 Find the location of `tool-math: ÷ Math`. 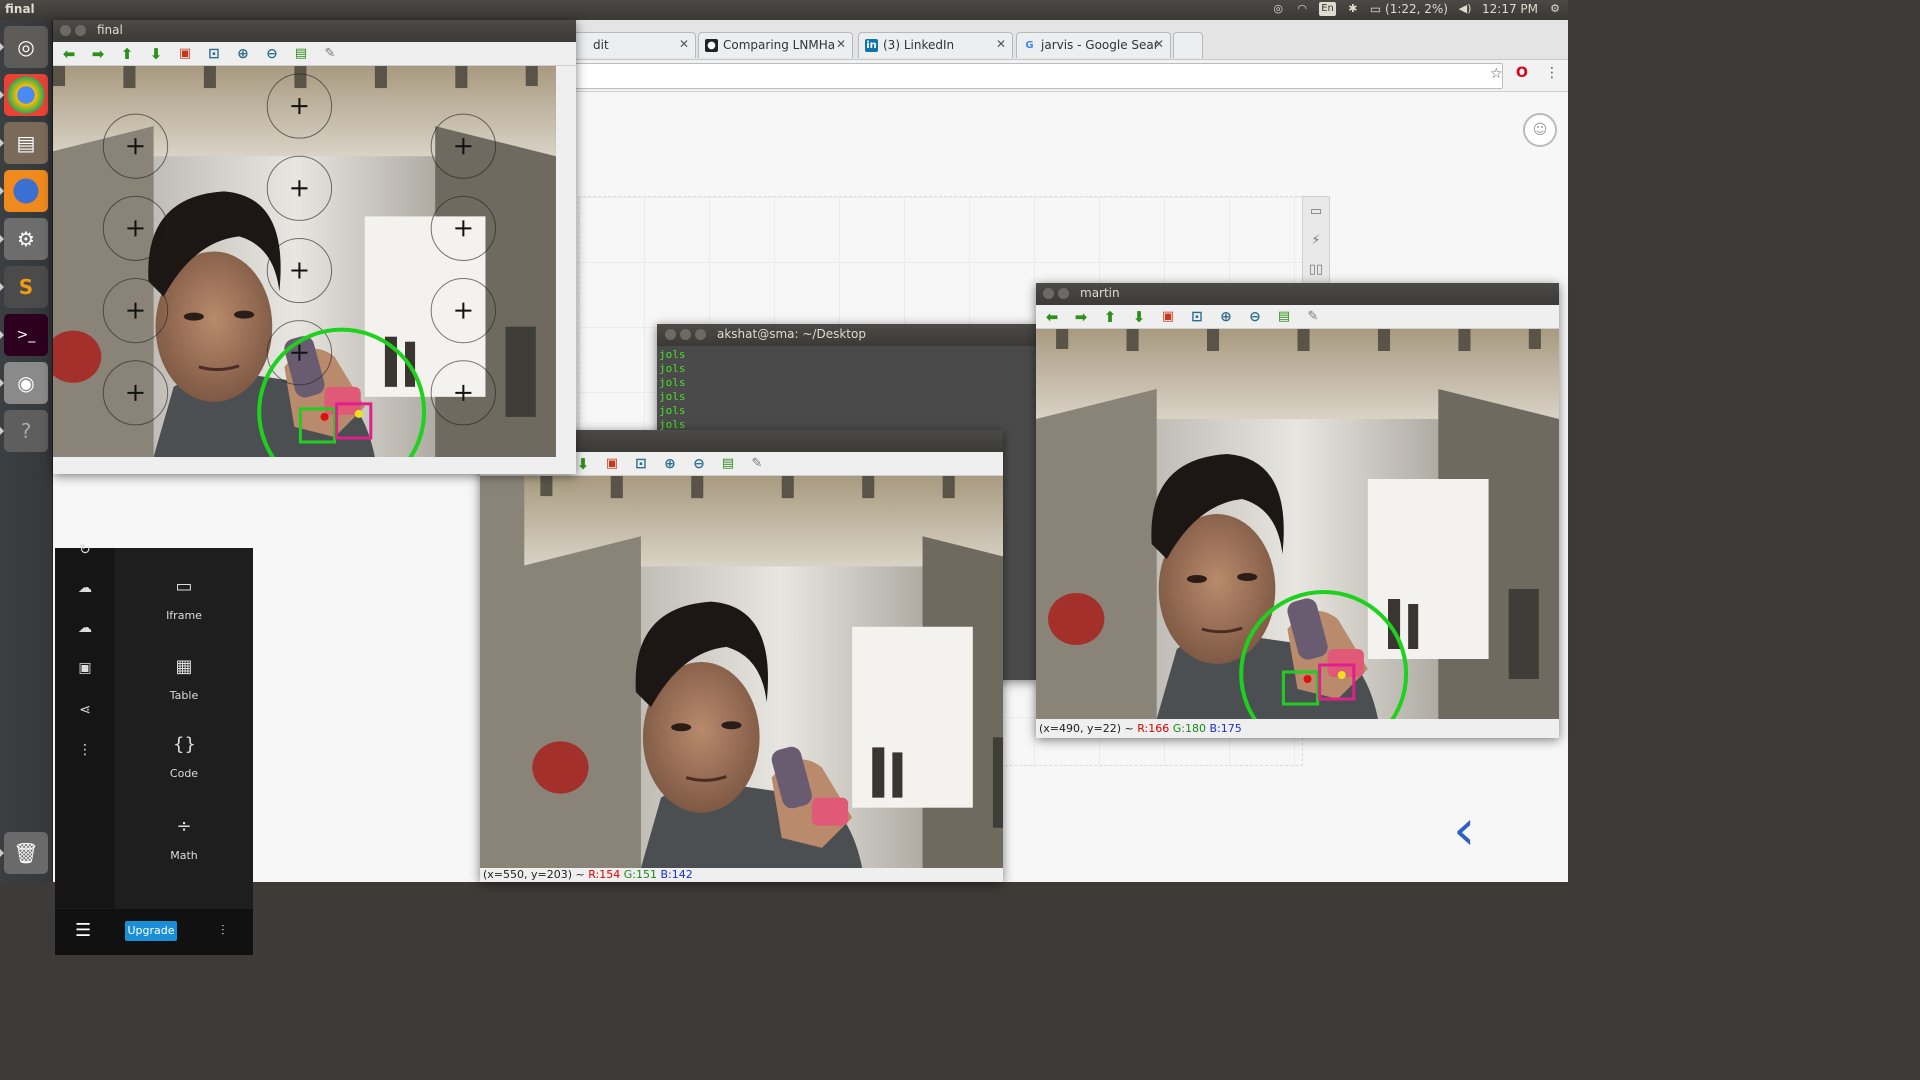

tool-math: ÷ Math is located at coordinates (184, 843).